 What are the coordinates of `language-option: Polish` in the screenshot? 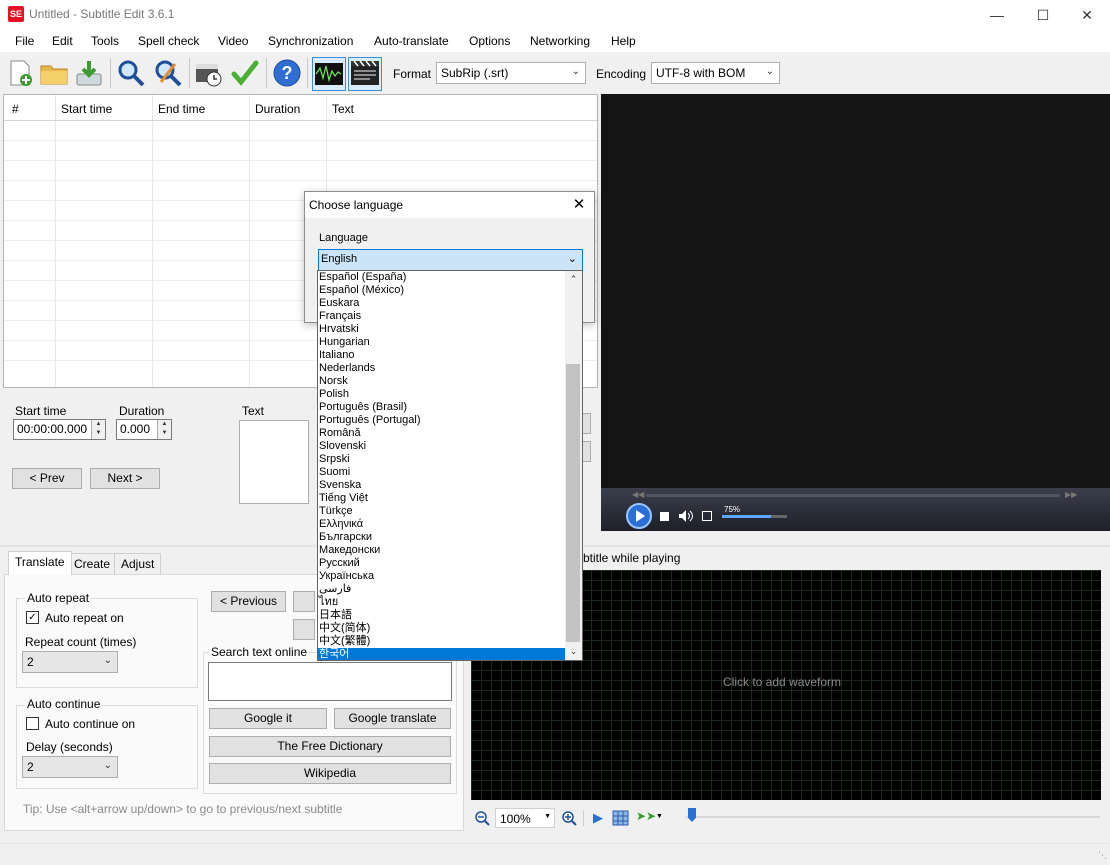 It's located at (442, 394).